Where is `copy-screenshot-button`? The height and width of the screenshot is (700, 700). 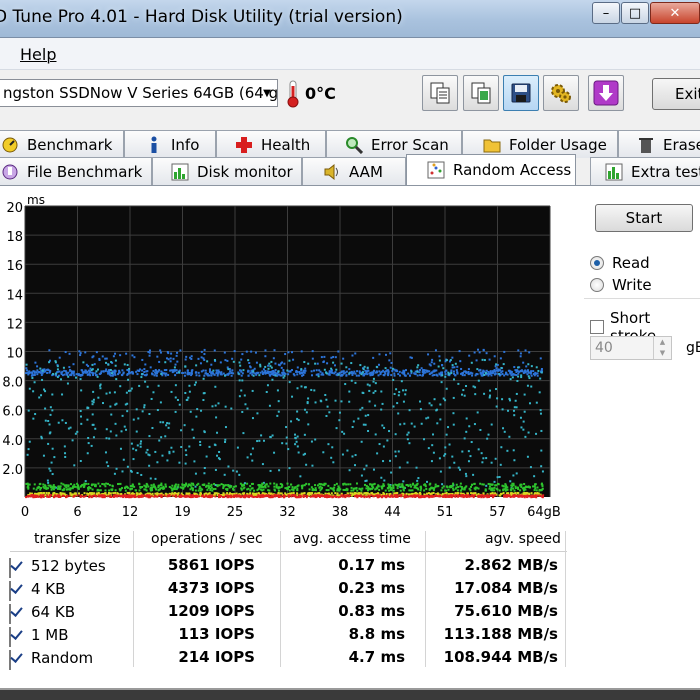
copy-screenshot-button is located at coordinates (481, 93).